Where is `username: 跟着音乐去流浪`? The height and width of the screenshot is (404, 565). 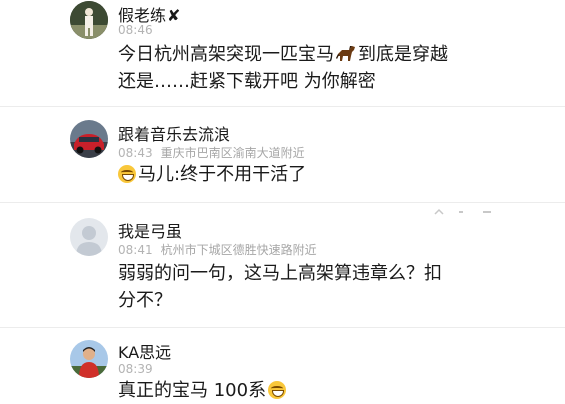
username: 跟着音乐去流浪 is located at coordinates (174, 133).